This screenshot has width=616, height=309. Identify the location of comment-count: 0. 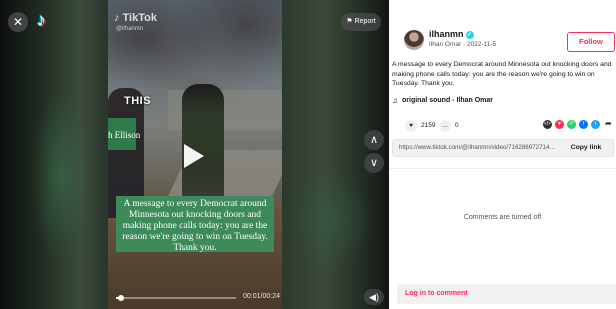
(457, 125).